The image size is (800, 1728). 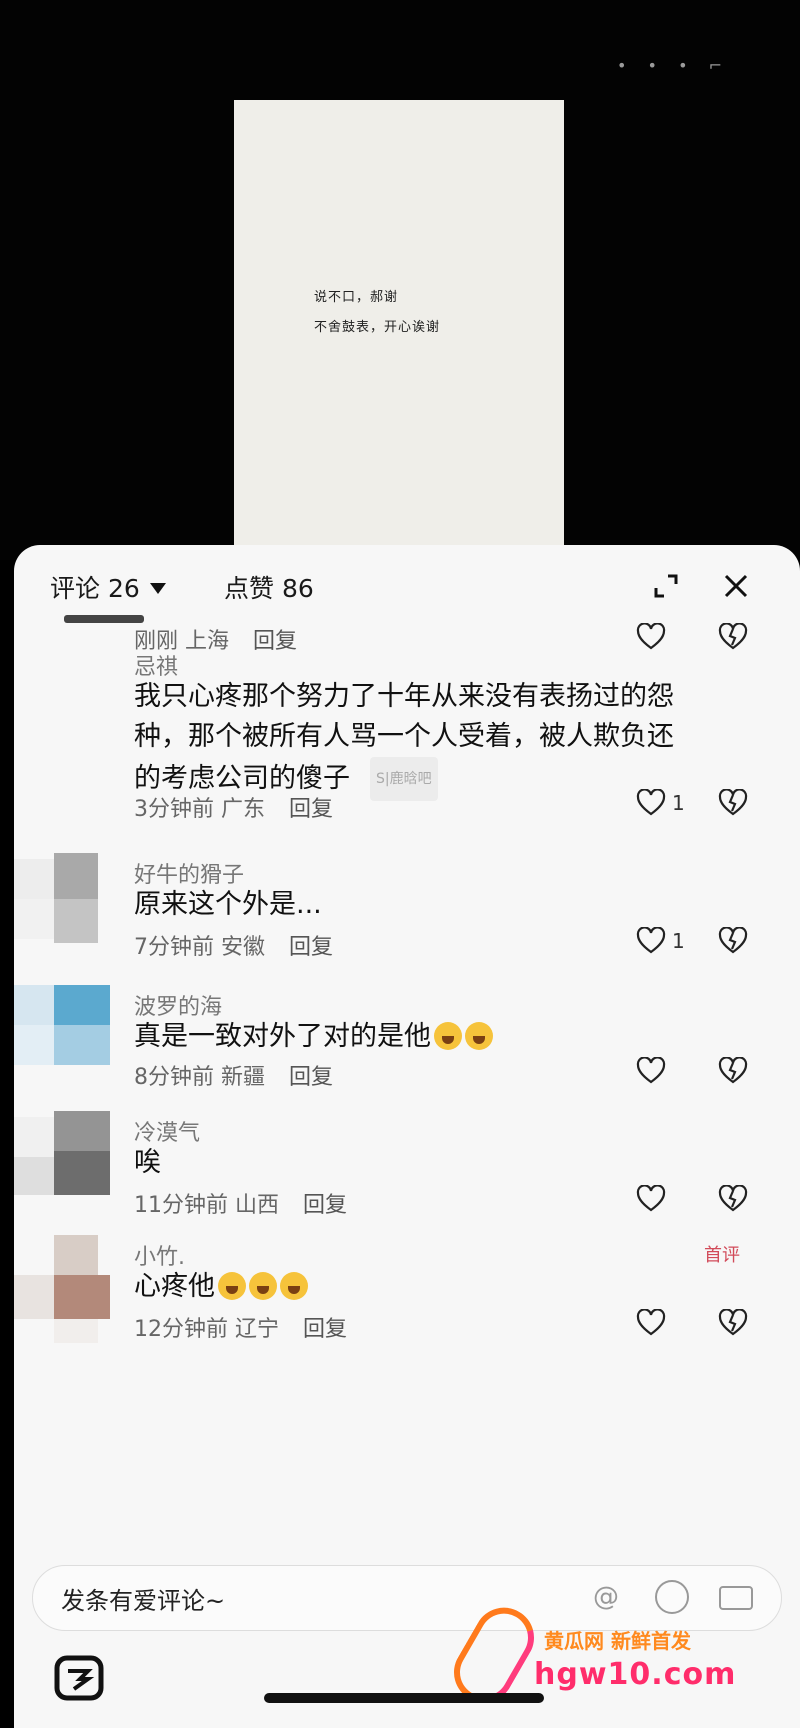 I want to click on video-overlay-icons: • • • ⌐, so click(x=673, y=65).